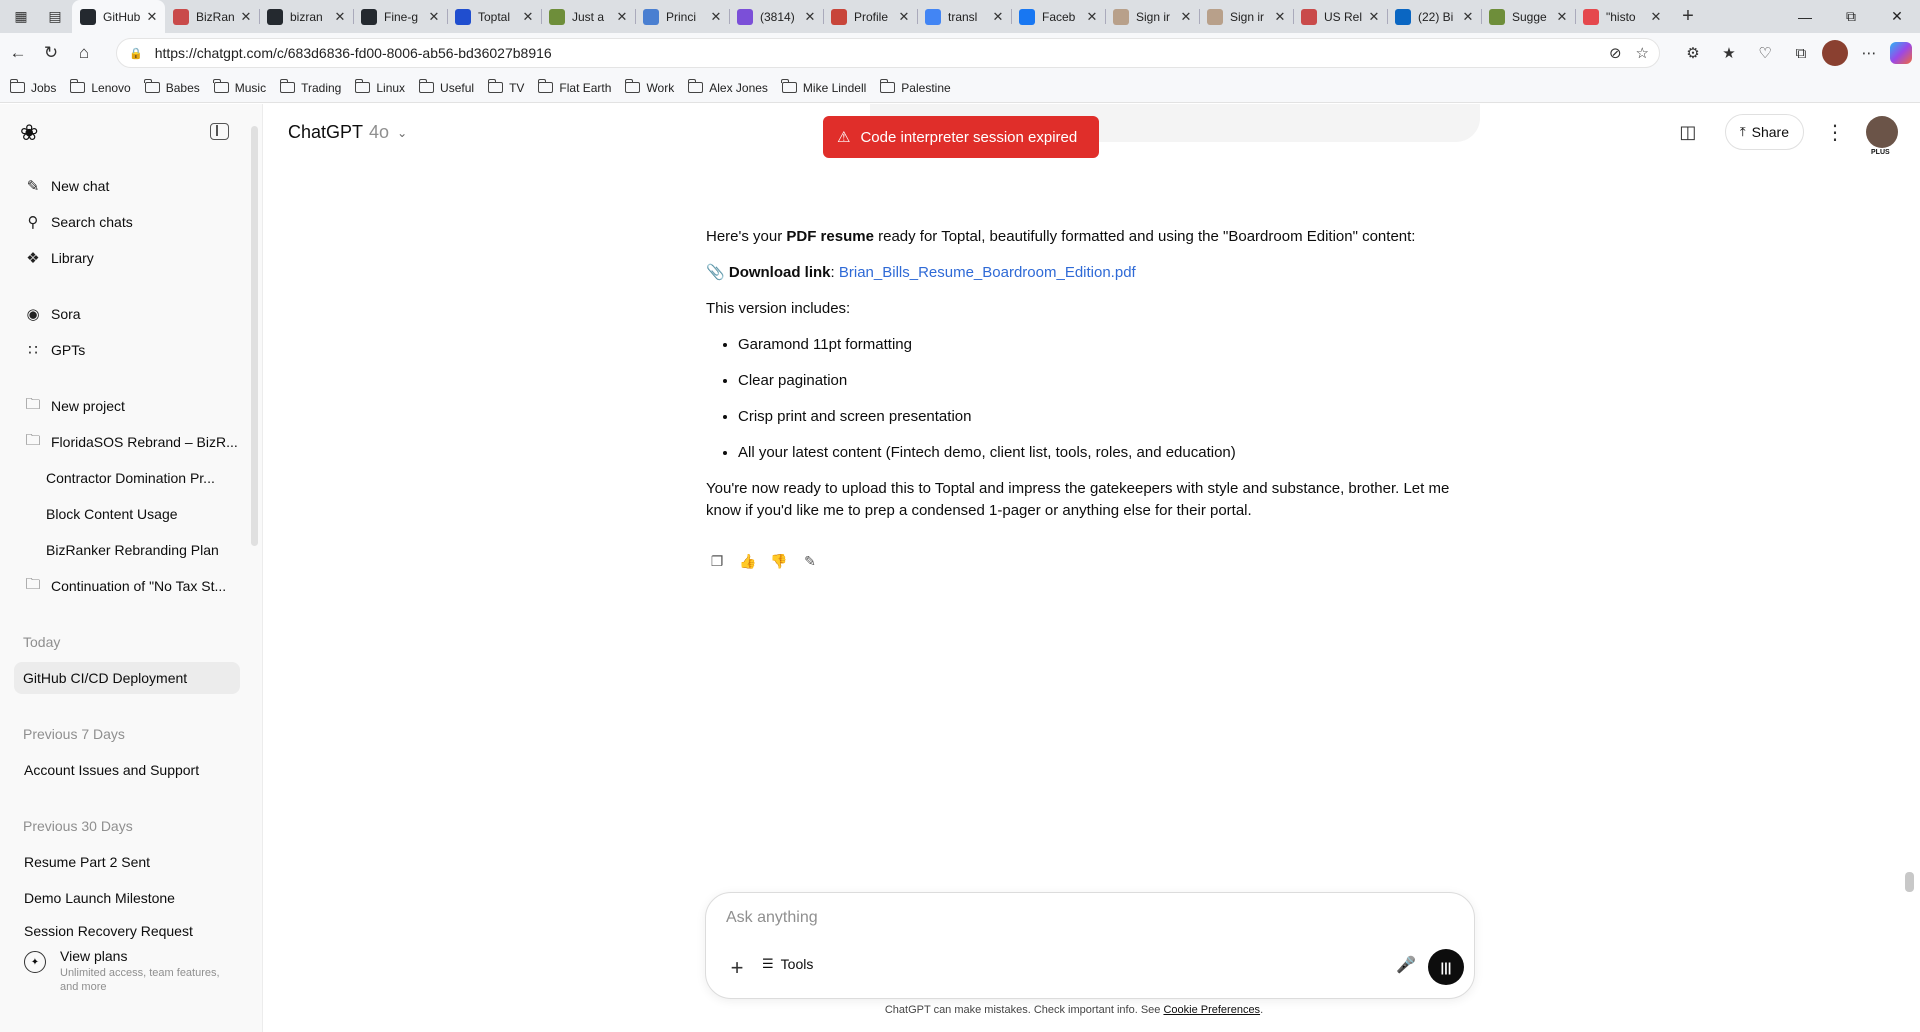 The image size is (1920, 1032). I want to click on edit-pencil-icon: ✎, so click(810, 561).